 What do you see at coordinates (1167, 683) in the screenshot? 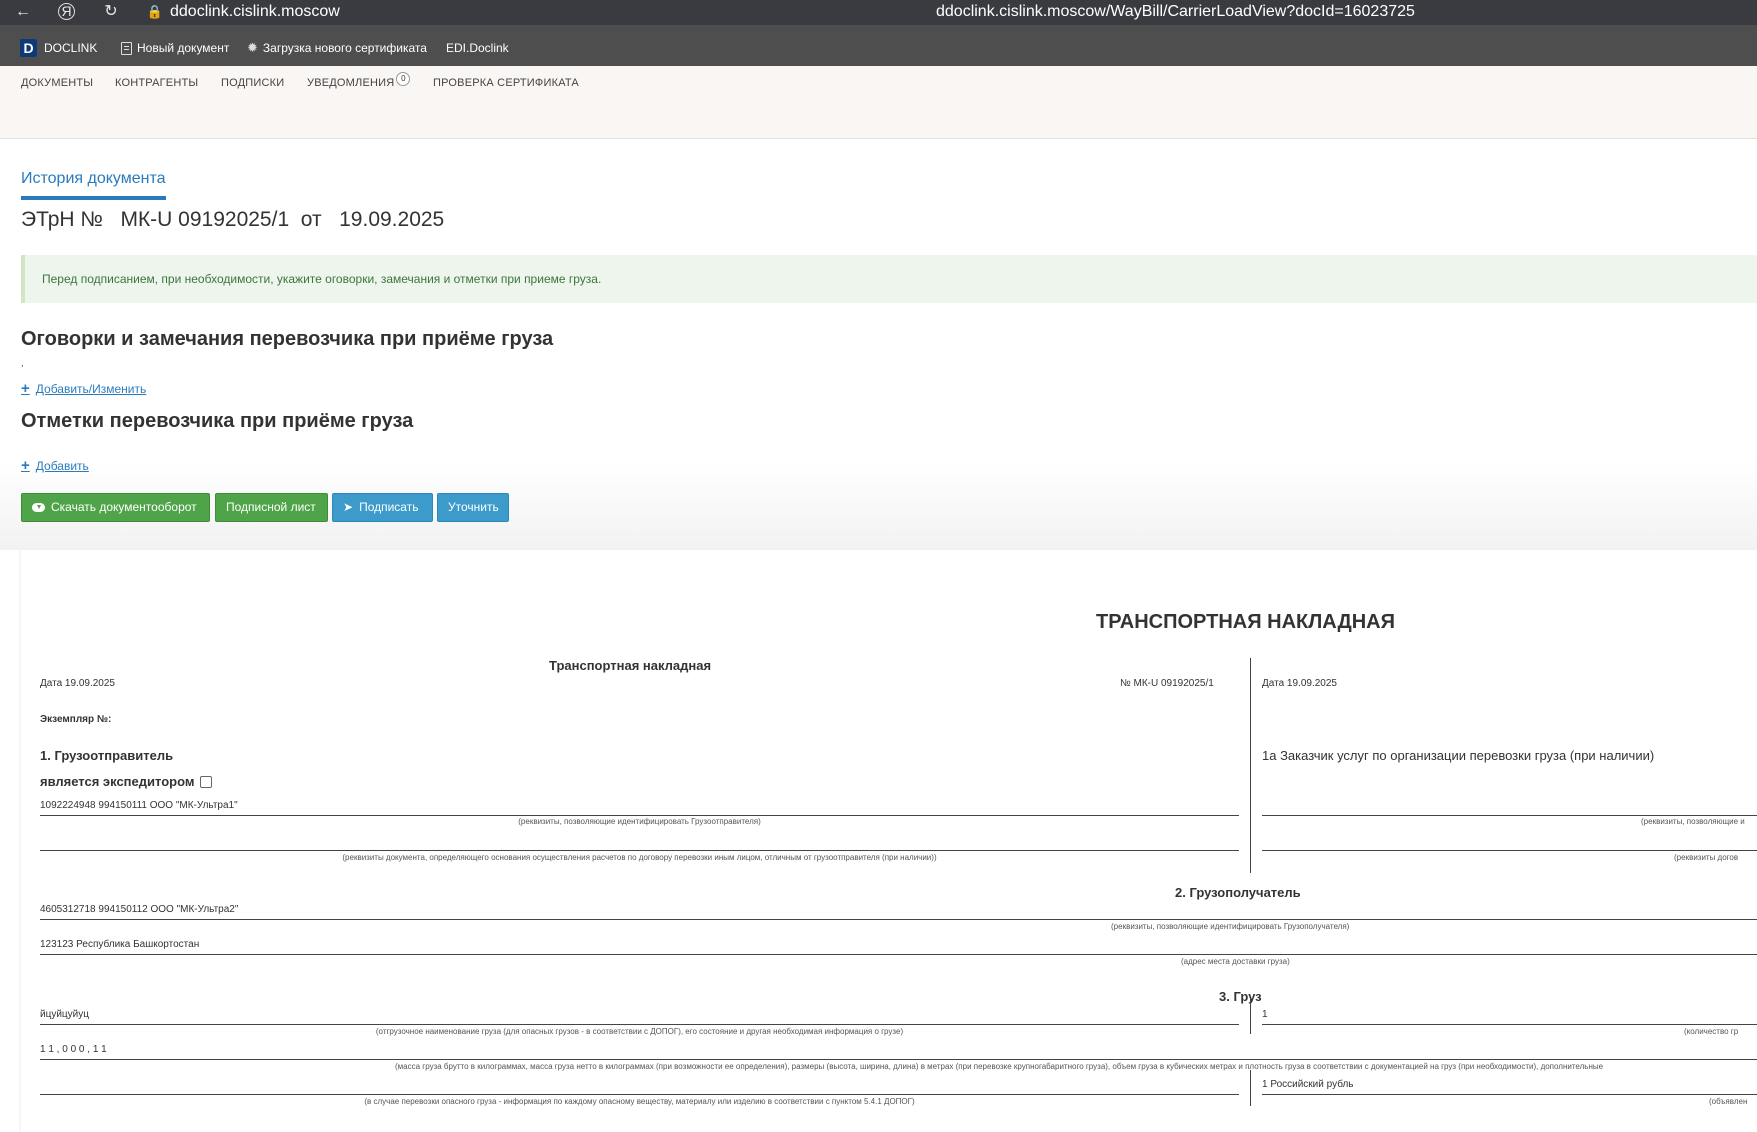
I see `waybill-number: № МК-U 09192025/1` at bounding box center [1167, 683].